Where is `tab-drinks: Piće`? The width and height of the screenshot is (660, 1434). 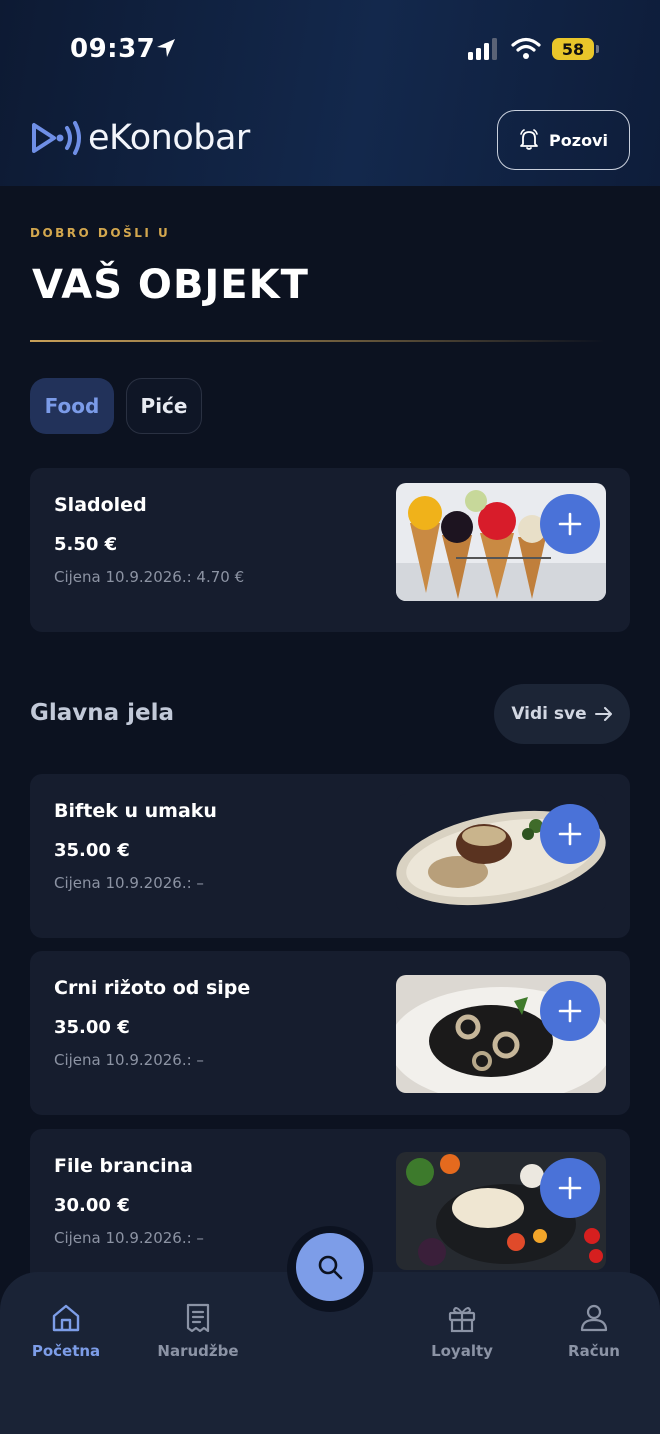 tab-drinks: Piće is located at coordinates (164, 406).